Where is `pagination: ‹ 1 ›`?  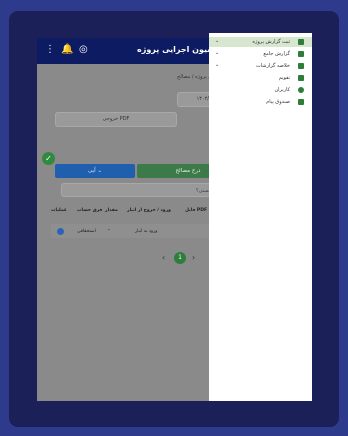
pagination: ‹ 1 › is located at coordinates (182, 258).